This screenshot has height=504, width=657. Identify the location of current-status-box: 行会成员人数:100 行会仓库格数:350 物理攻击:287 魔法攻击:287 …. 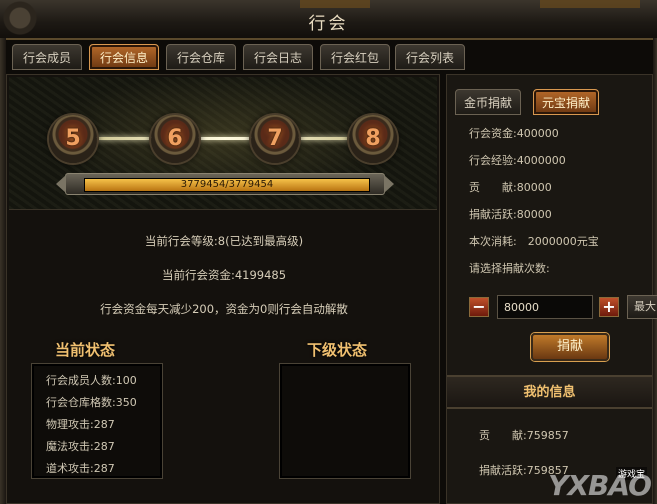
(97, 421).